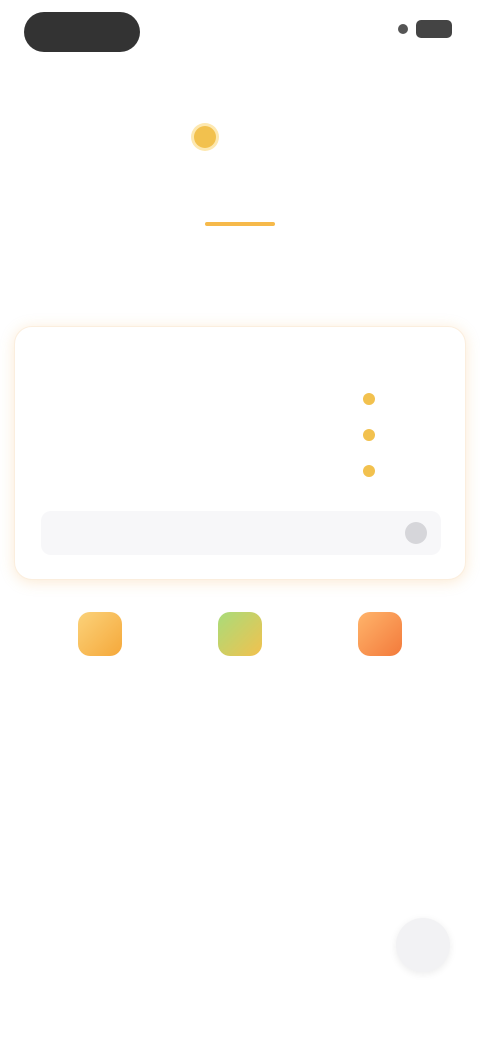  I want to click on service-icon, so click(423, 945).